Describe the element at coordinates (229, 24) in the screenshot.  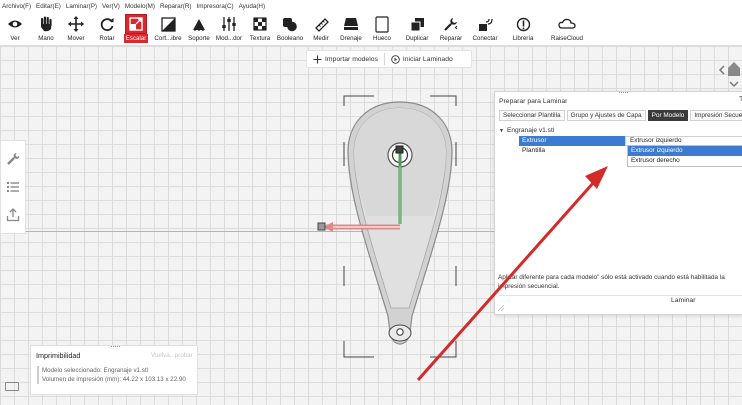
I see `modifier-icon` at that location.